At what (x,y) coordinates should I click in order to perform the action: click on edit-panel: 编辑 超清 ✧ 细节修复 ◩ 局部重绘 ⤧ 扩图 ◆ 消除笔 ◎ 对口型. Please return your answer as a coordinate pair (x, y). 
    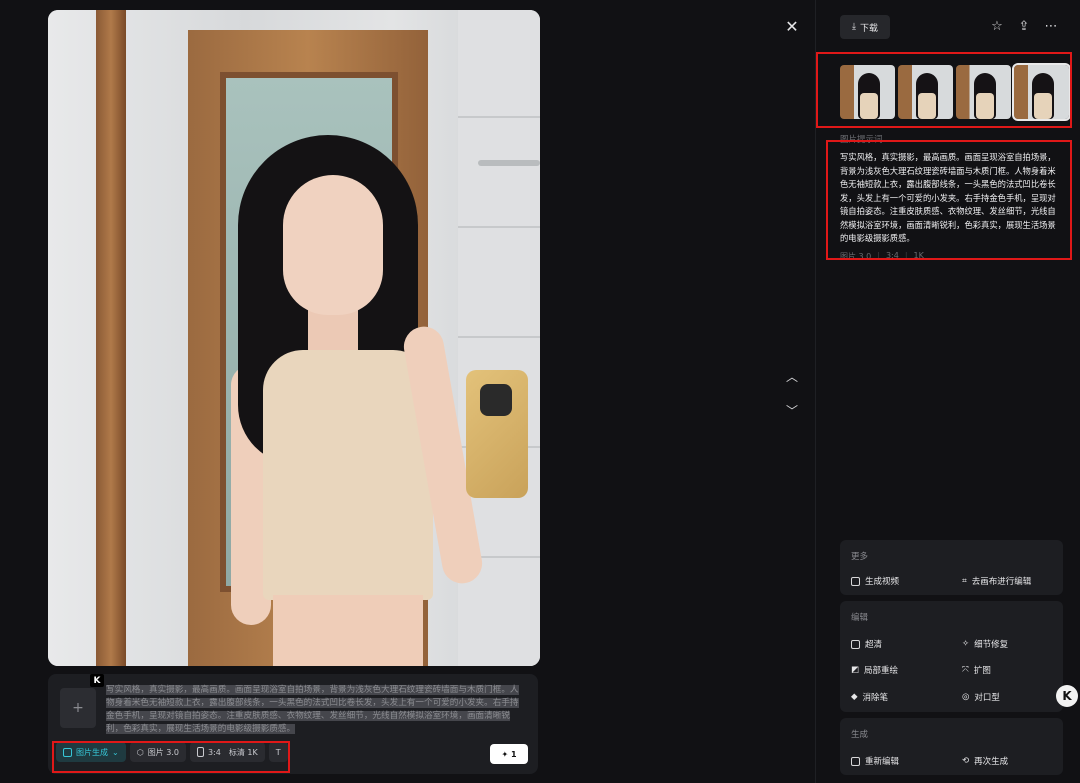
    Looking at the image, I should click on (951, 656).